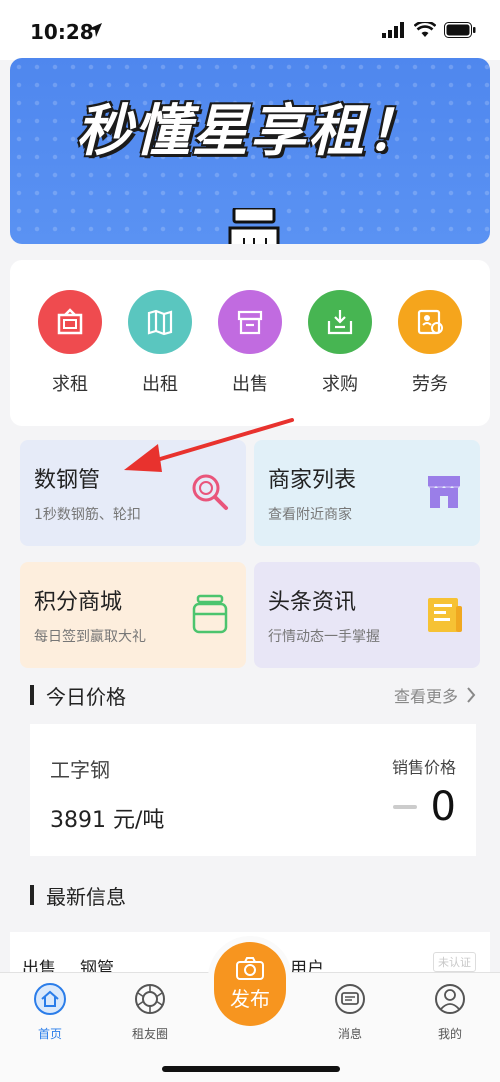 The image size is (500, 1082). Describe the element at coordinates (250, 322) in the screenshot. I see `box-icon` at that location.